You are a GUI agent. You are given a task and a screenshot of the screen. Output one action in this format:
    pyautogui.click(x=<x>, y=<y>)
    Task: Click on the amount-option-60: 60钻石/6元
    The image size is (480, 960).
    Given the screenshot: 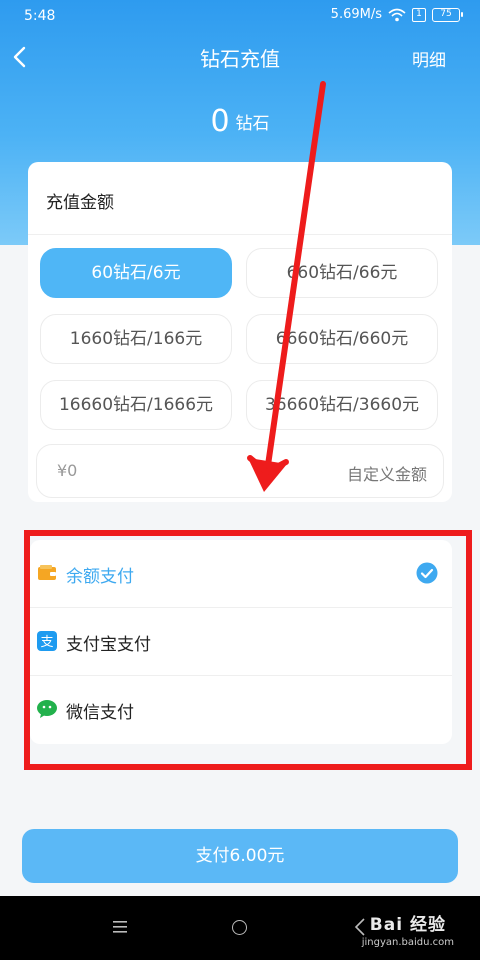 What is the action you would take?
    pyautogui.click(x=136, y=273)
    